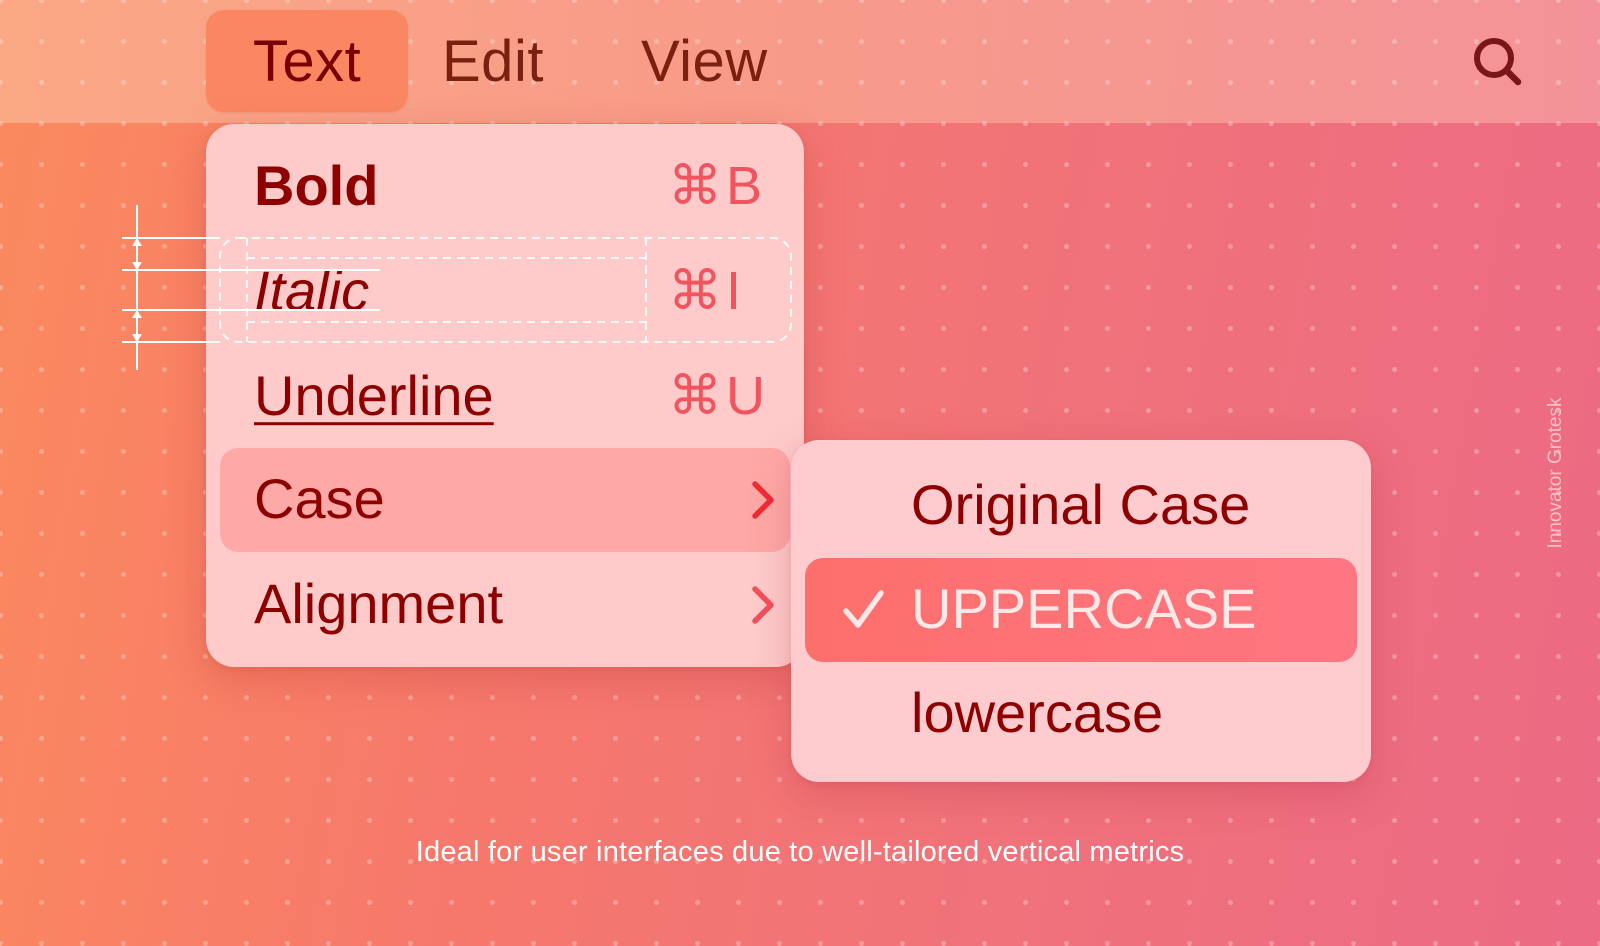  I want to click on submenu-item-label: UPPERCASE, so click(1084, 609).